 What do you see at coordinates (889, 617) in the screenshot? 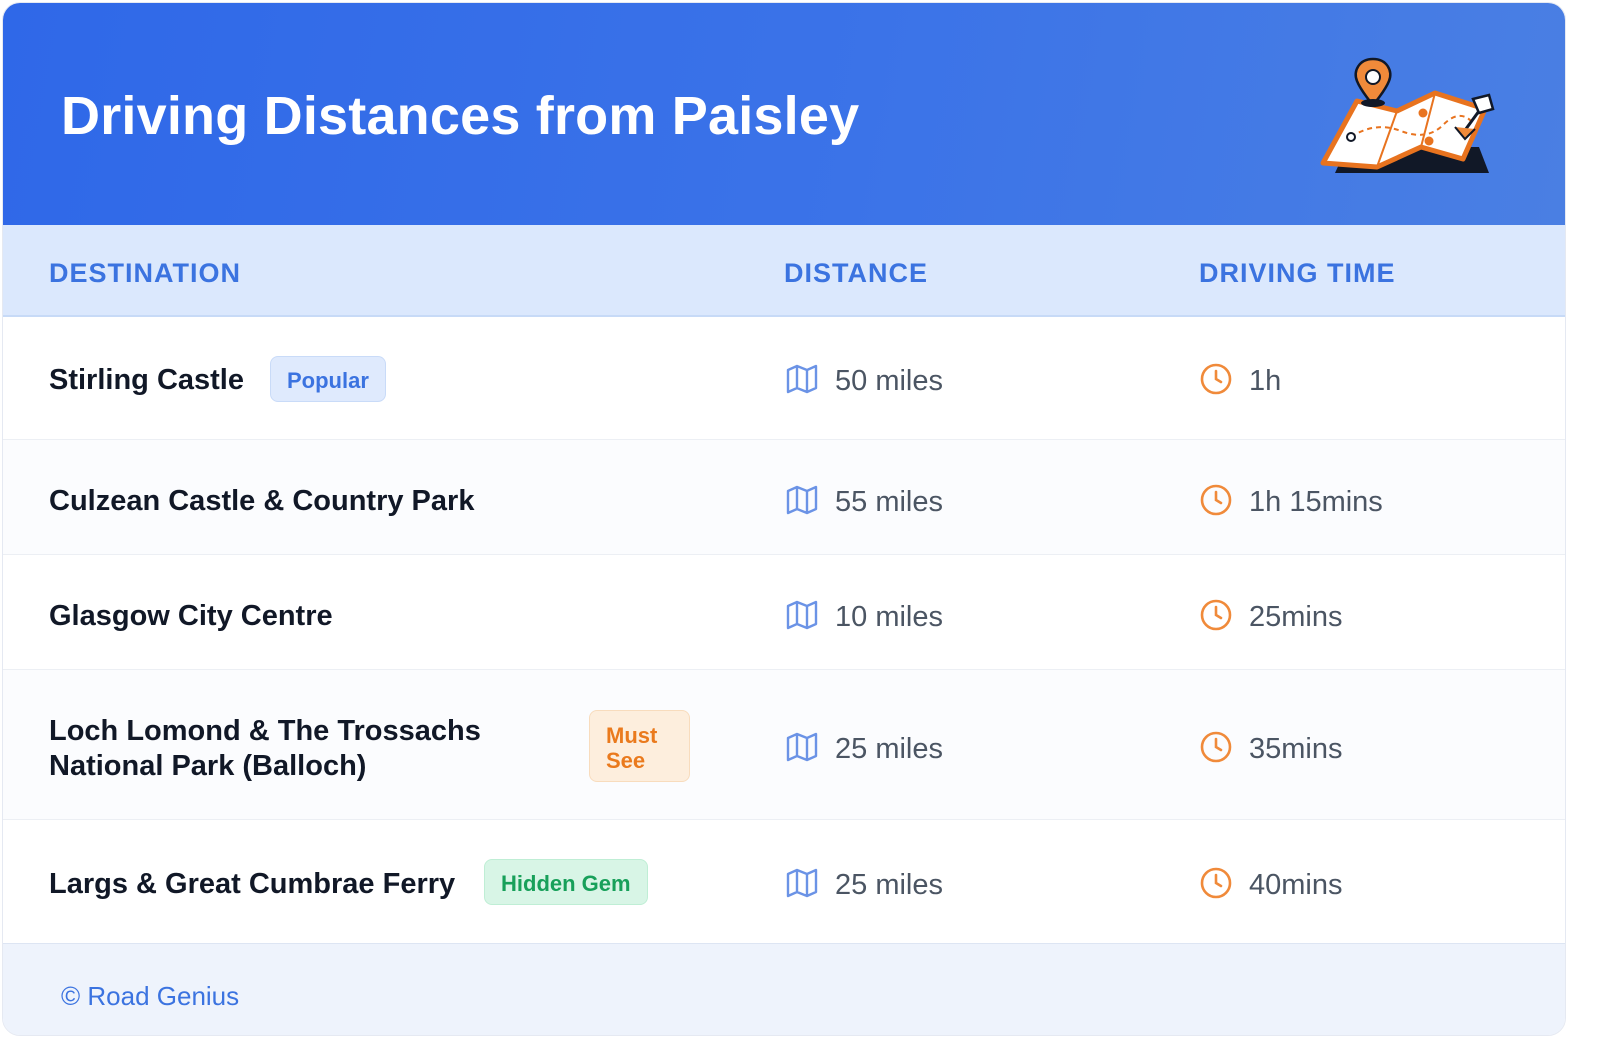
I see `distance-value: 10 miles` at bounding box center [889, 617].